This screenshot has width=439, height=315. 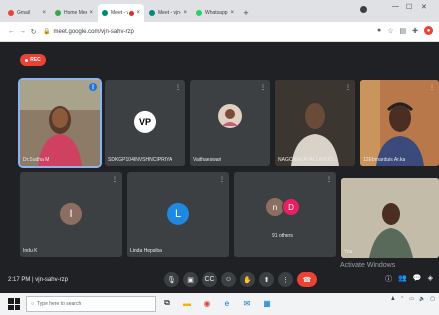 I want to click on taskbar-search-field: ○ Type here to search, so click(x=91, y=304).